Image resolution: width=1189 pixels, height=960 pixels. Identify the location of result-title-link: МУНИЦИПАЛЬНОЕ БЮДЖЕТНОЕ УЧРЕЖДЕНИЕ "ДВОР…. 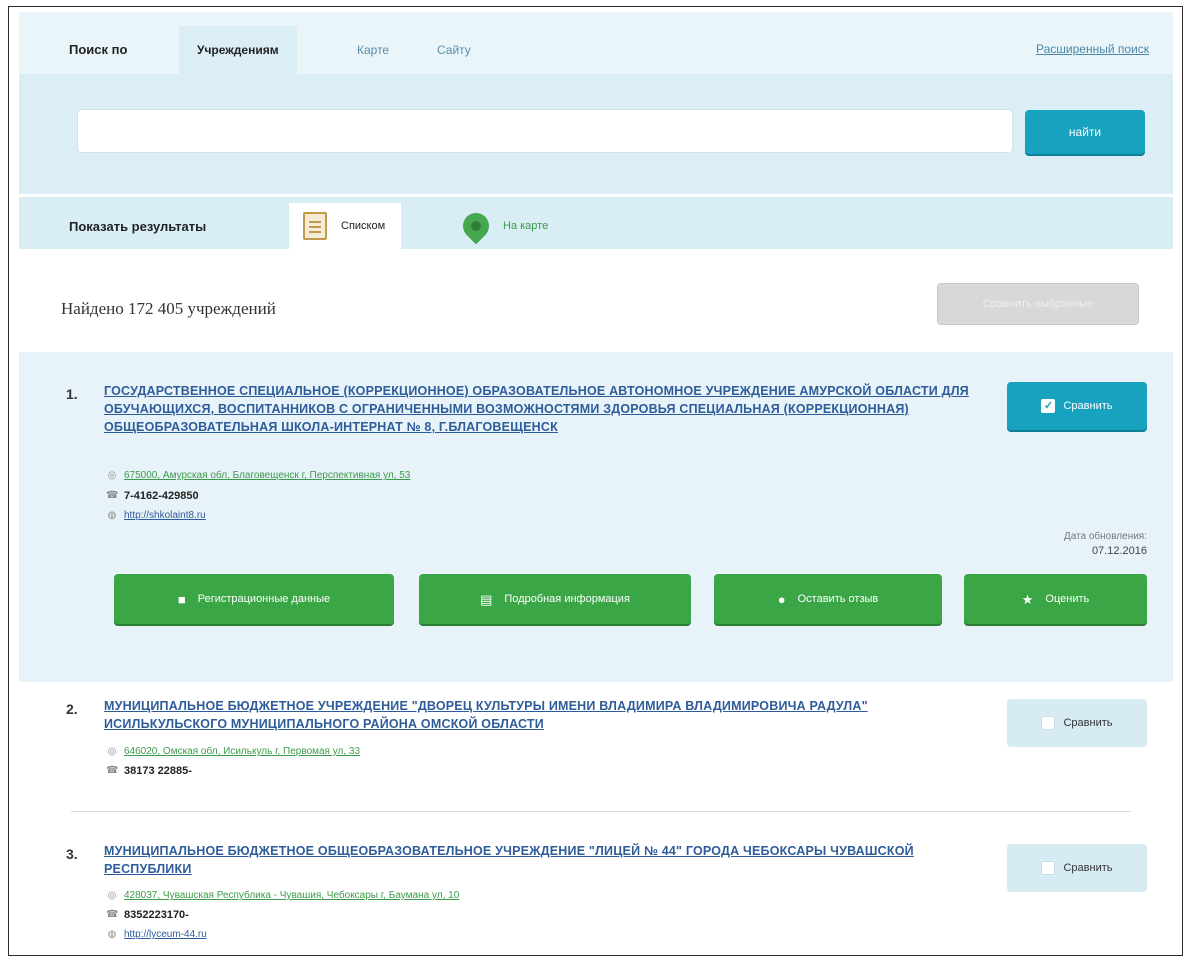
(539, 715).